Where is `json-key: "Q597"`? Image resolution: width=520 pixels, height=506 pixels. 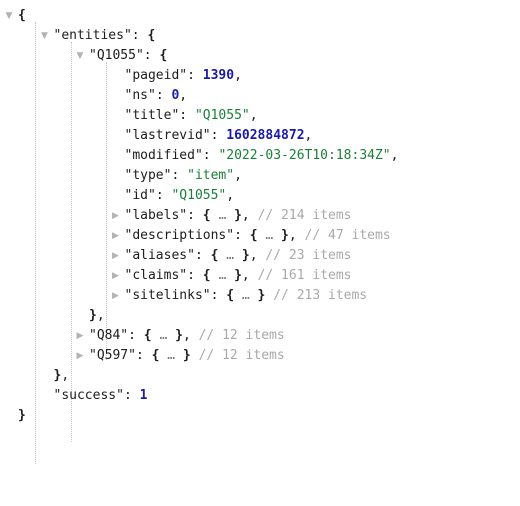 json-key: "Q597" is located at coordinates (112, 355).